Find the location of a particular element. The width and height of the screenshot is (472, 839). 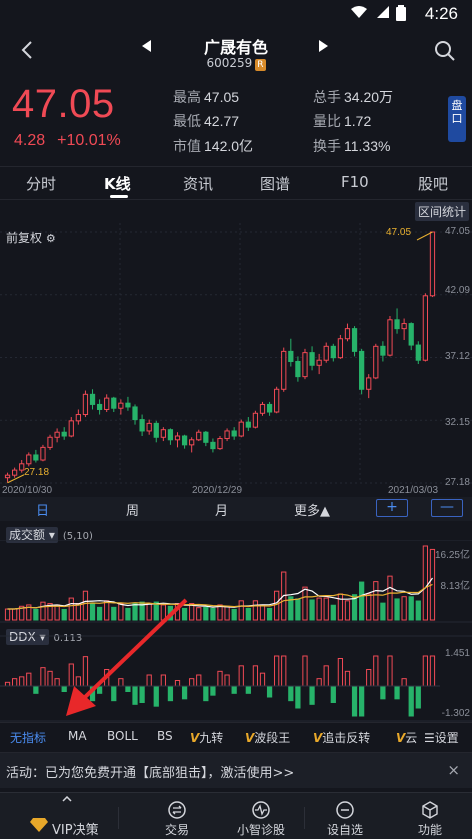

indicator-cloud: V云 is located at coordinates (406, 737).